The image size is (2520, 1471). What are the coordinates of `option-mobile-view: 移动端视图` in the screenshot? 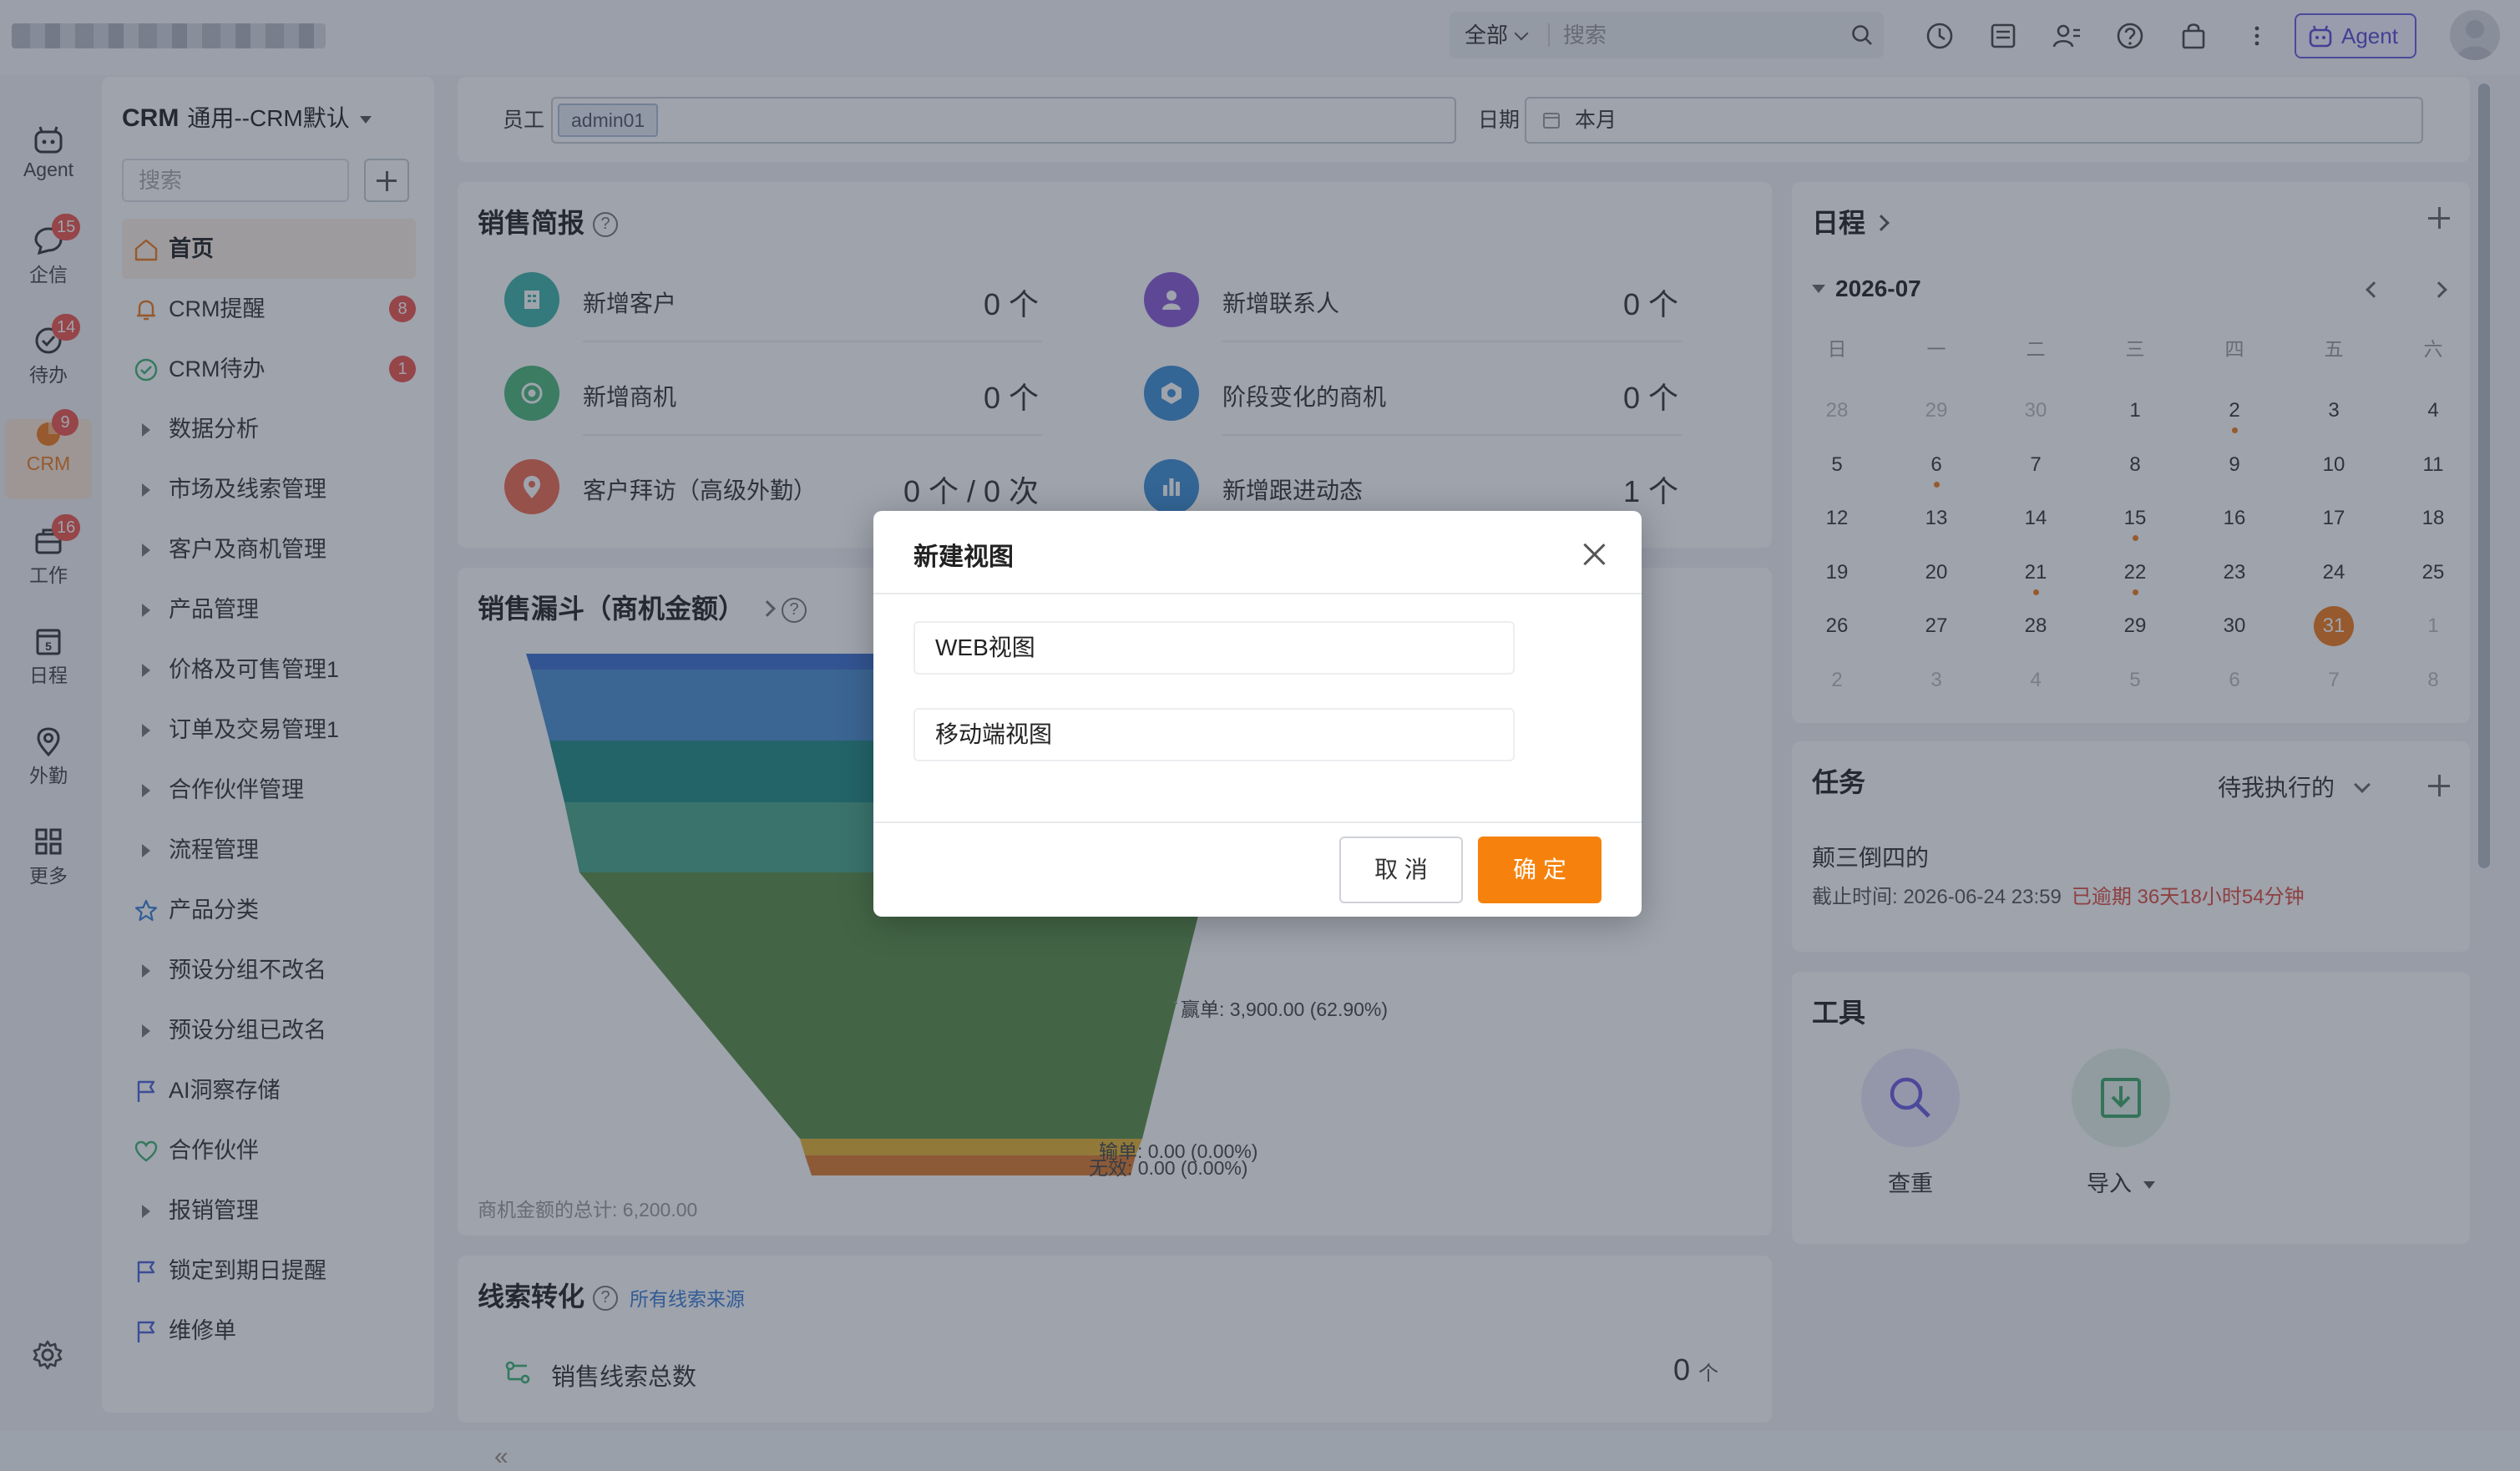 It's located at (1214, 734).